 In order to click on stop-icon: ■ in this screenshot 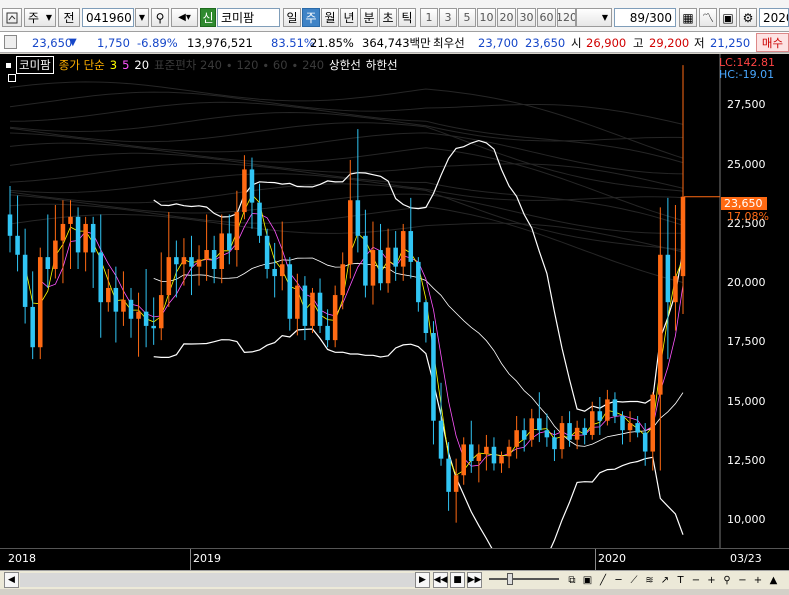, I will do `click(457, 580)`.